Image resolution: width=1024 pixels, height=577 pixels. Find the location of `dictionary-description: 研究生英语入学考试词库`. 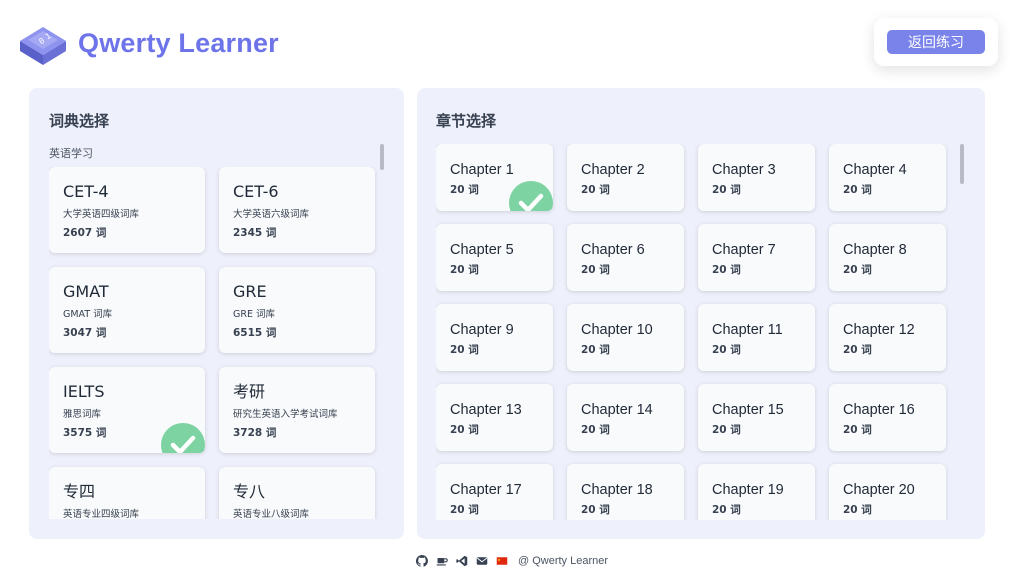

dictionary-description: 研究生英语入学考试词库 is located at coordinates (285, 414).